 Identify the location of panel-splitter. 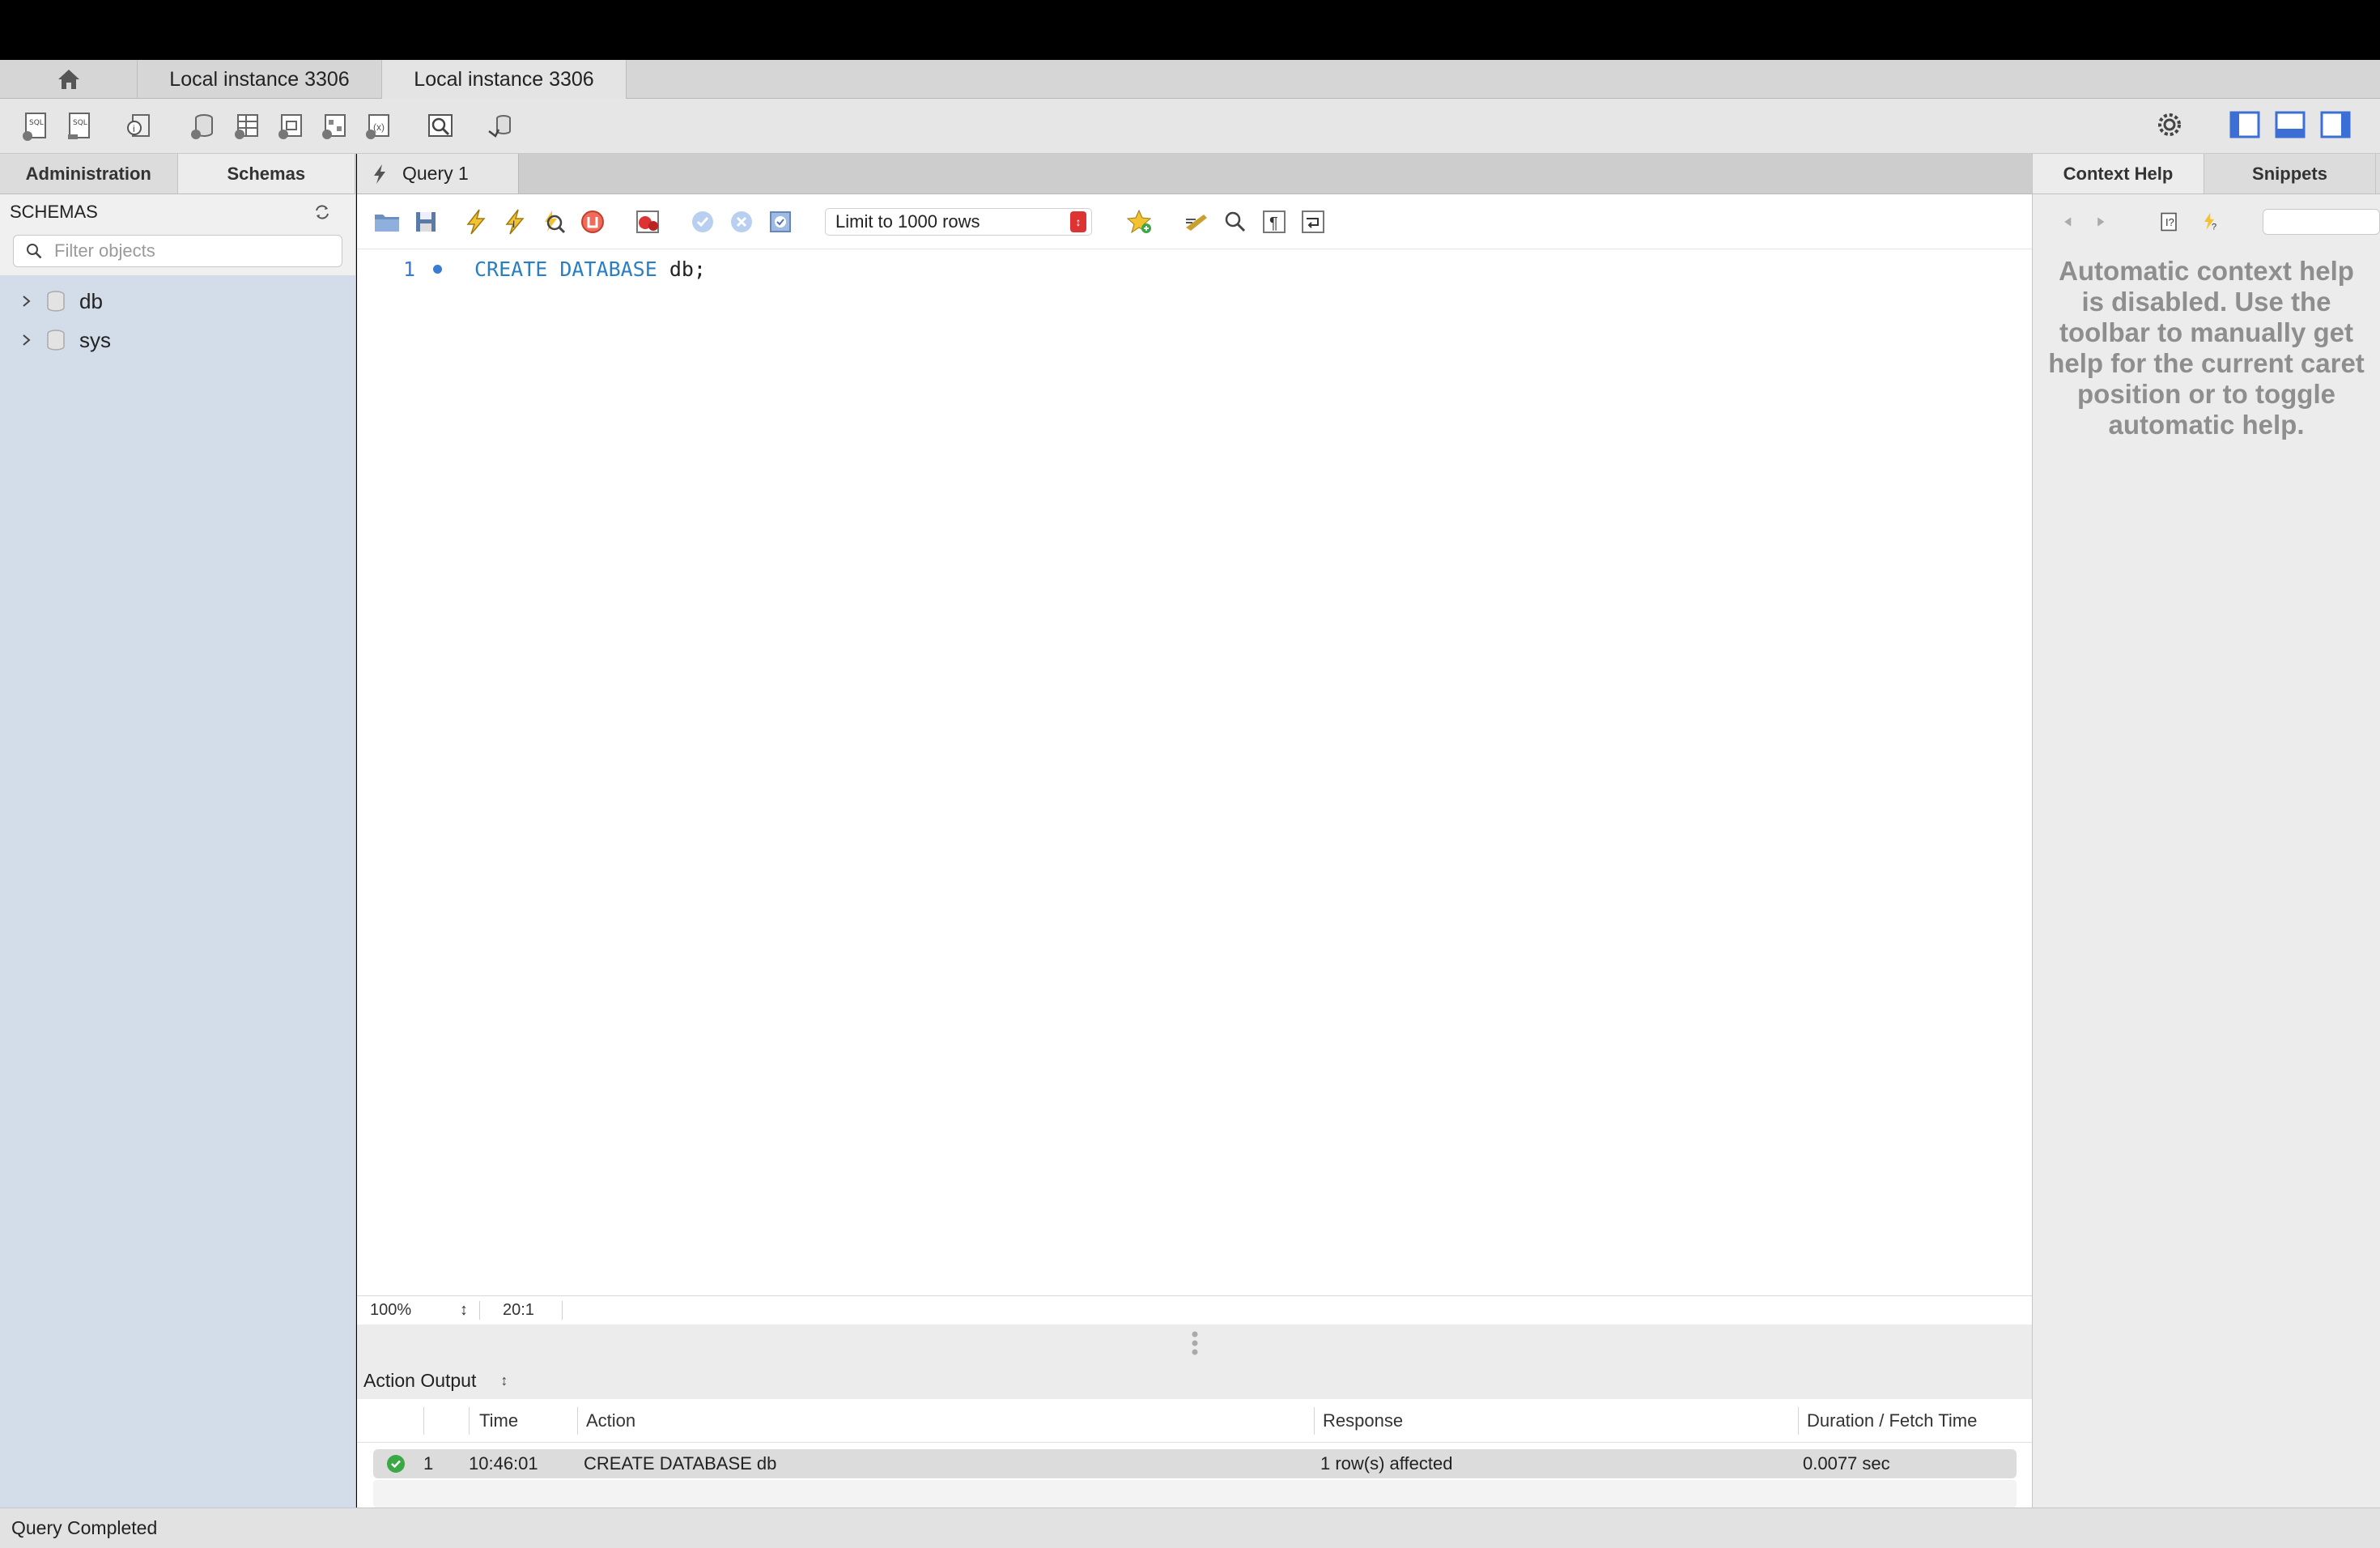
(1195, 1344).